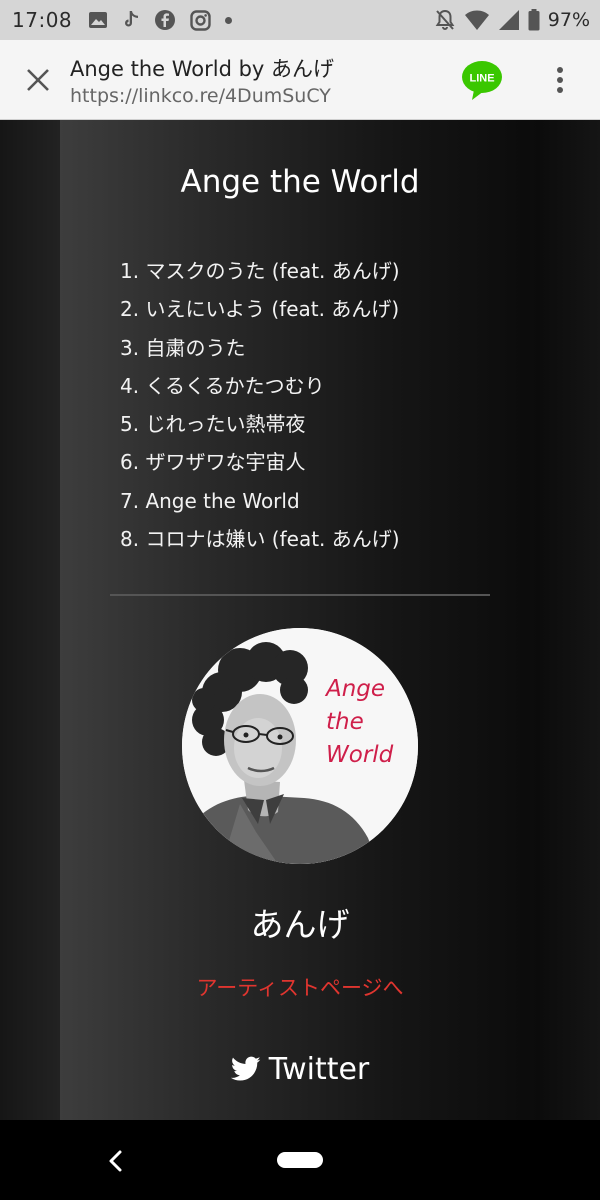 The image size is (600, 1200). What do you see at coordinates (345, 722) in the screenshot?
I see `avatar-text-line: the` at bounding box center [345, 722].